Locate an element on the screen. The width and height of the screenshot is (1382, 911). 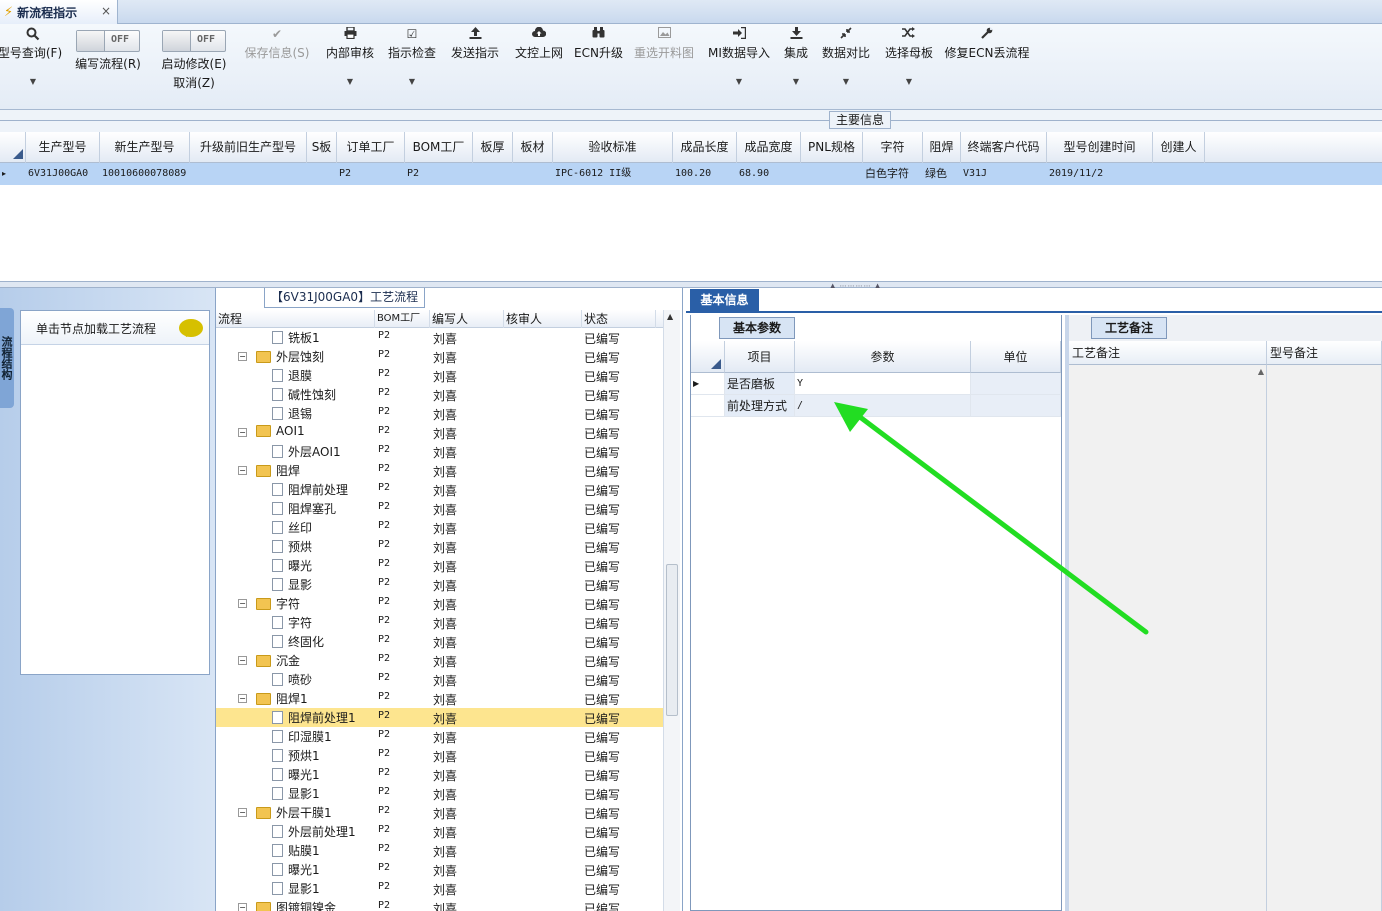
internal-review-button: 内部审核 ▼ is located at coordinates (350, 67).